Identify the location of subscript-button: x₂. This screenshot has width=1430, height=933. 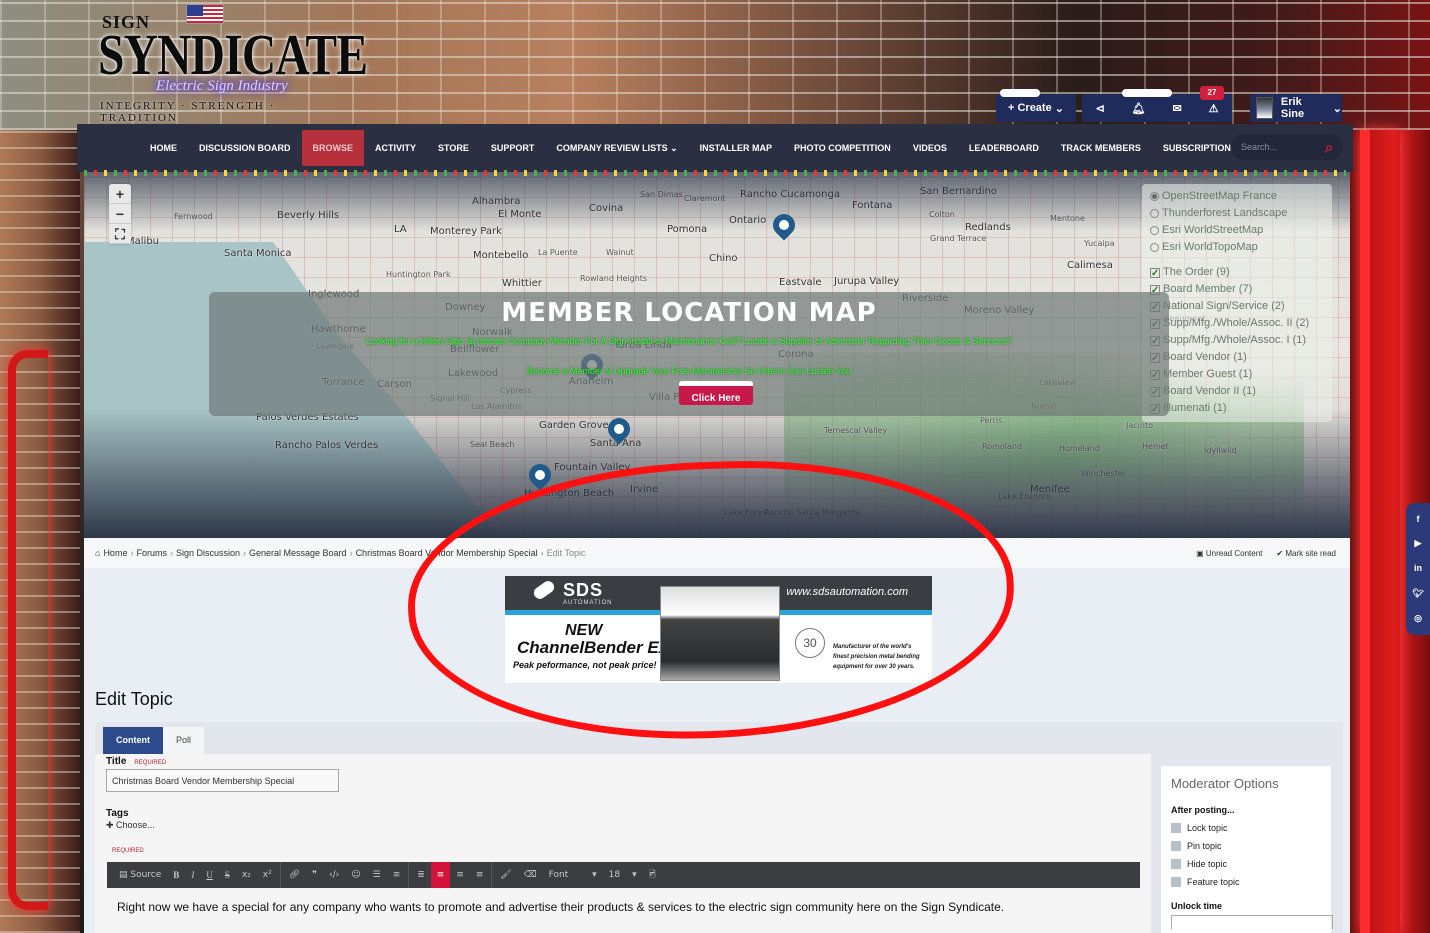
(246, 875).